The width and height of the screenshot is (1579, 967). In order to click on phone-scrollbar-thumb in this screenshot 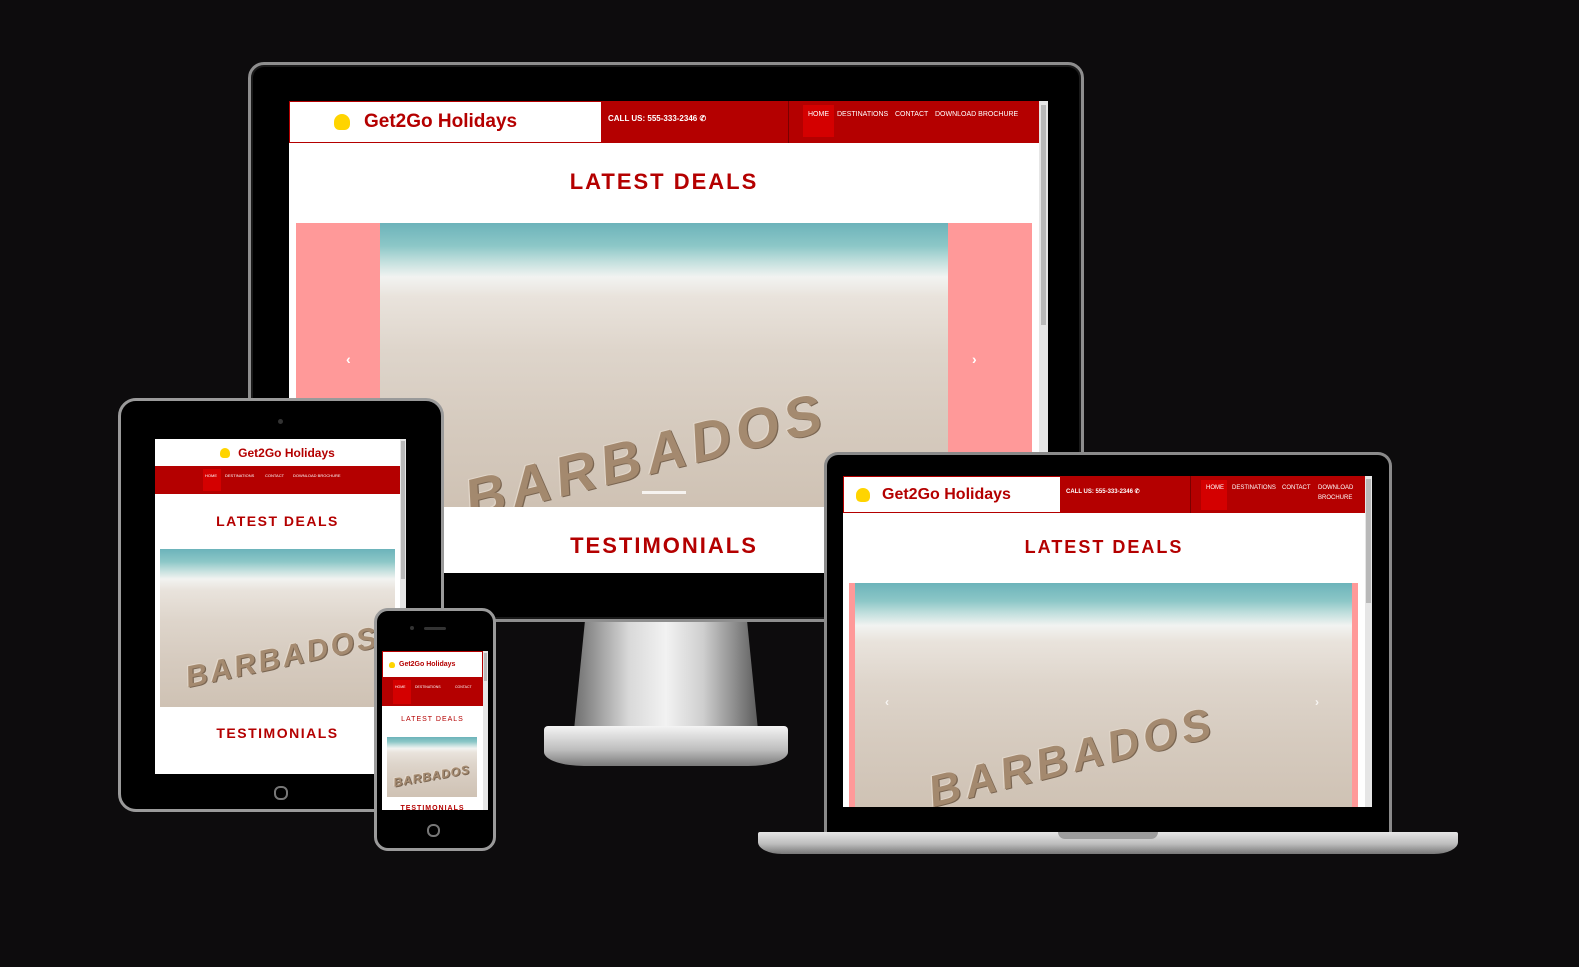, I will do `click(485, 667)`.